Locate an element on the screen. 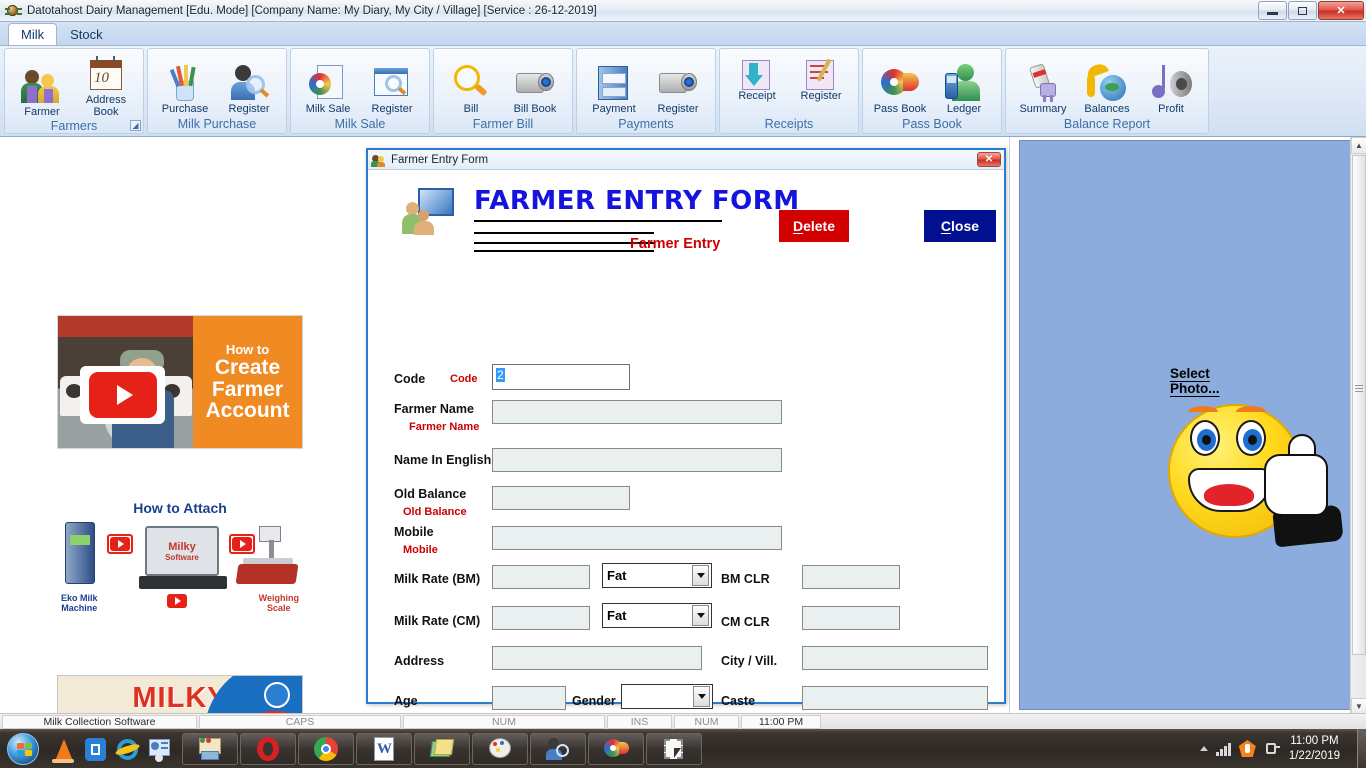 This screenshot has width=1366, height=768. blue-square-icon is located at coordinates (95, 749).